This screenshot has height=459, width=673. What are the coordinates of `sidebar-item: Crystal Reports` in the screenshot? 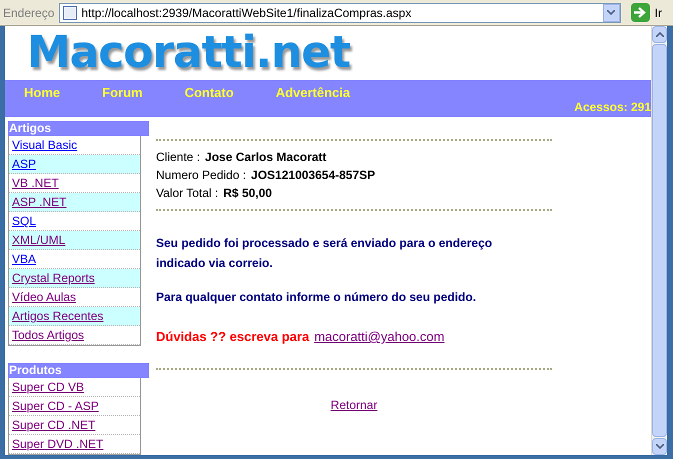 It's located at (74, 278).